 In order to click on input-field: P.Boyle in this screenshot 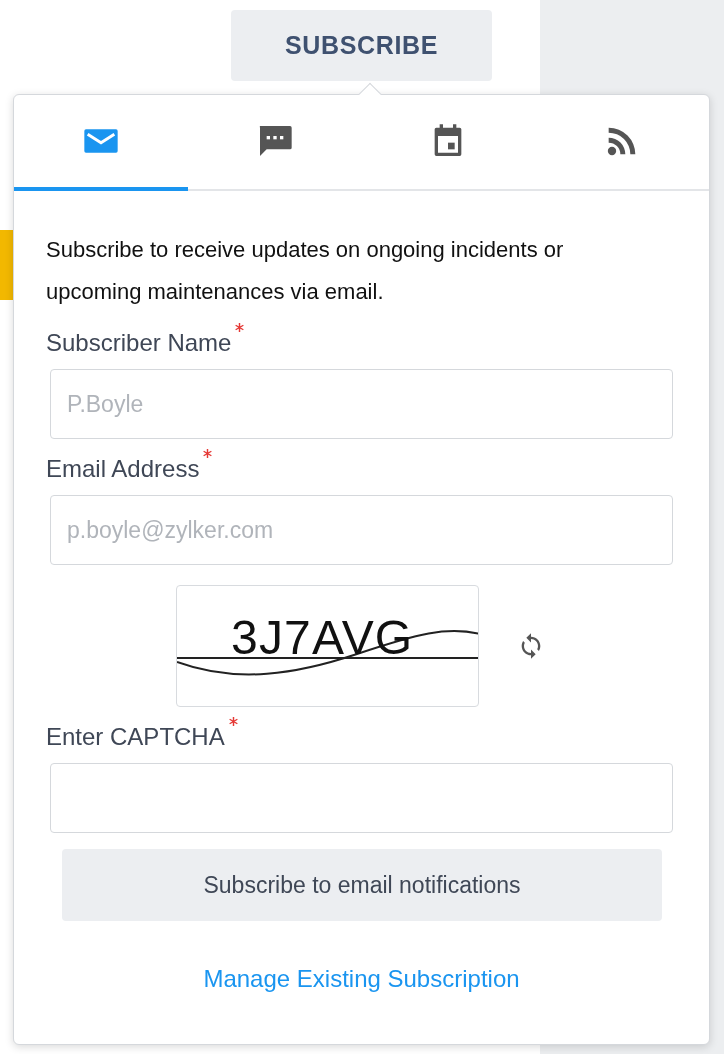, I will do `click(361, 404)`.